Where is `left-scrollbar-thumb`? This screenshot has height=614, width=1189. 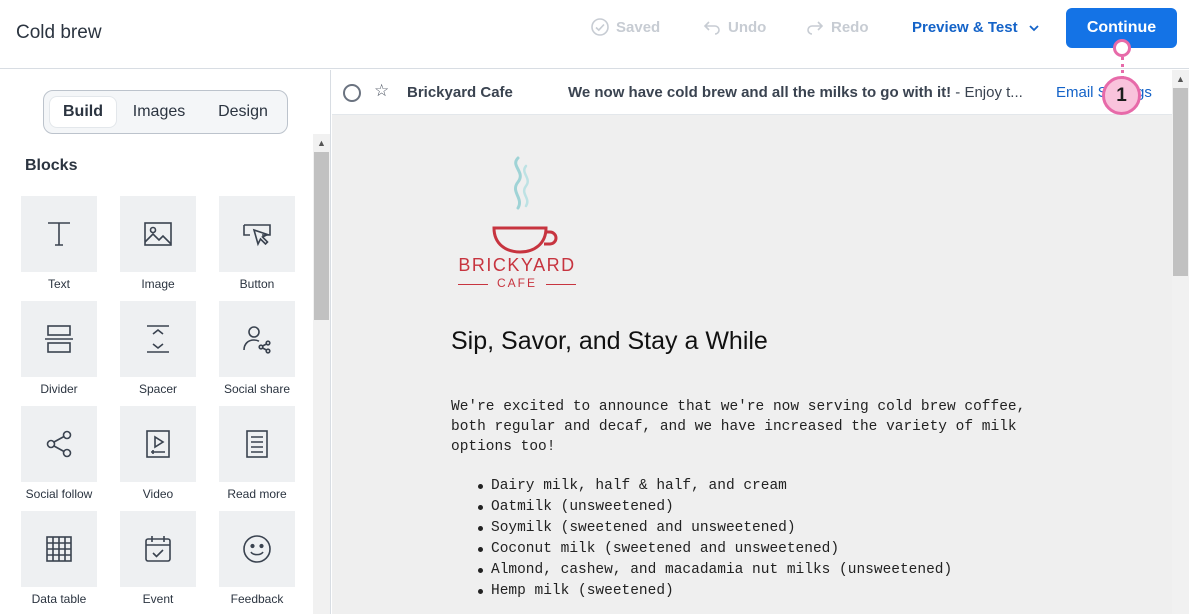
left-scrollbar-thumb is located at coordinates (321, 236).